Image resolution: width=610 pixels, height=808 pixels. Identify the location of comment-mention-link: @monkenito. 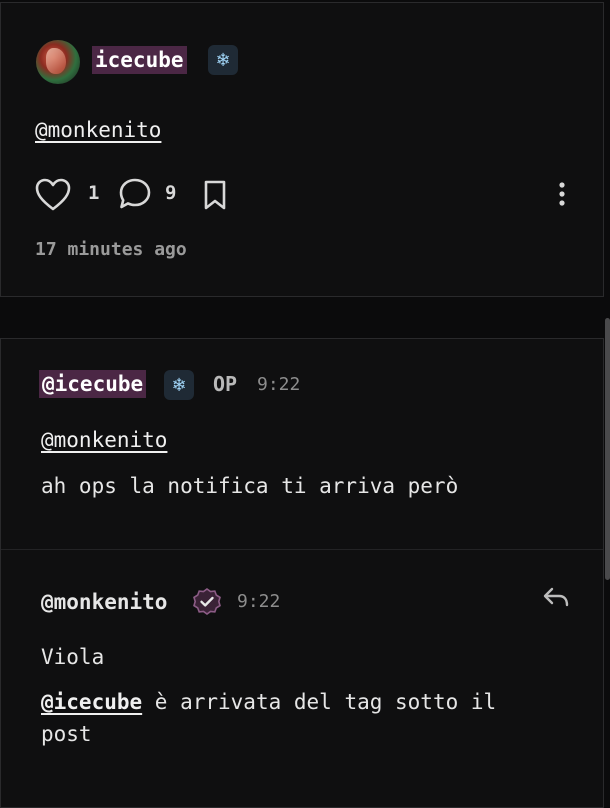
(104, 440).